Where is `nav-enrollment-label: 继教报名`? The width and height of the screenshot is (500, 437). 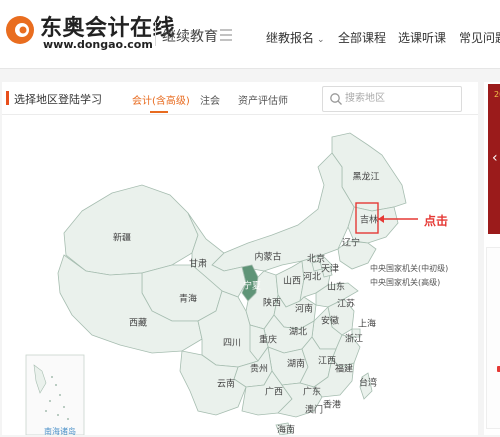 nav-enrollment-label: 继教报名 is located at coordinates (290, 38).